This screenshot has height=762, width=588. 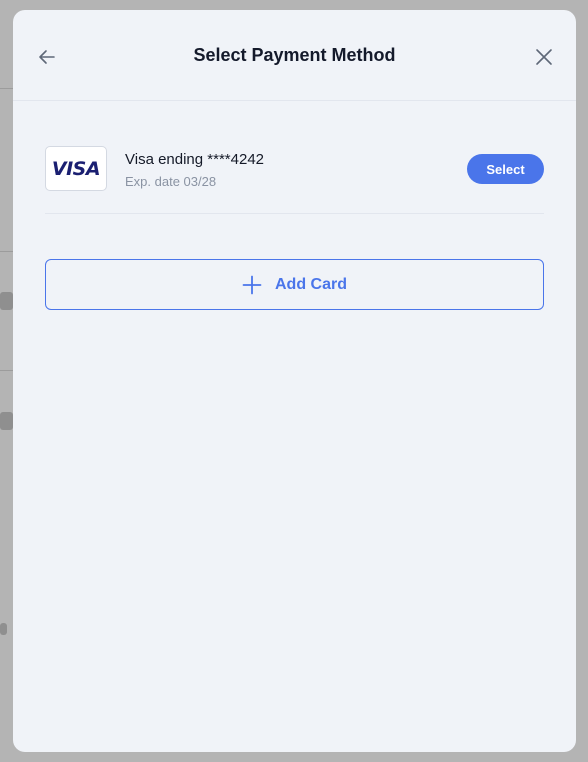 I want to click on modal-title: Select Payment Method, so click(x=294, y=55).